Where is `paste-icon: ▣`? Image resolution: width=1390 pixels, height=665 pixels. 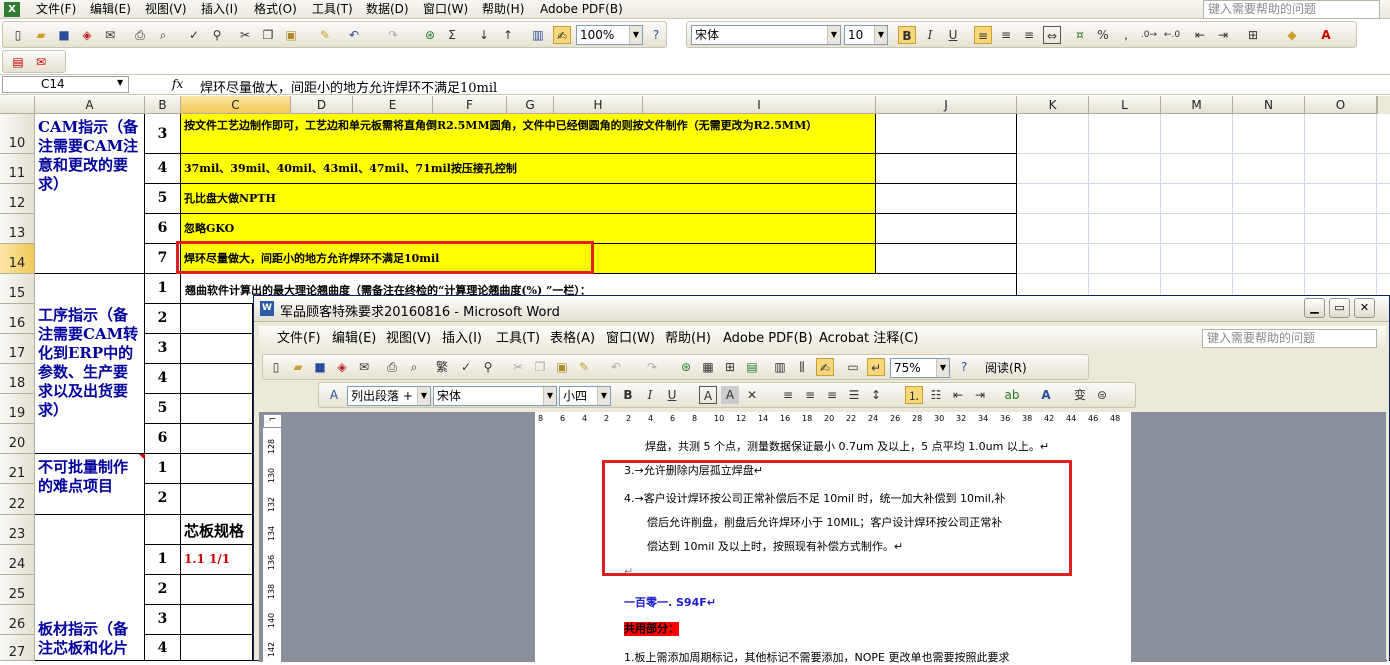 paste-icon: ▣ is located at coordinates (291, 35).